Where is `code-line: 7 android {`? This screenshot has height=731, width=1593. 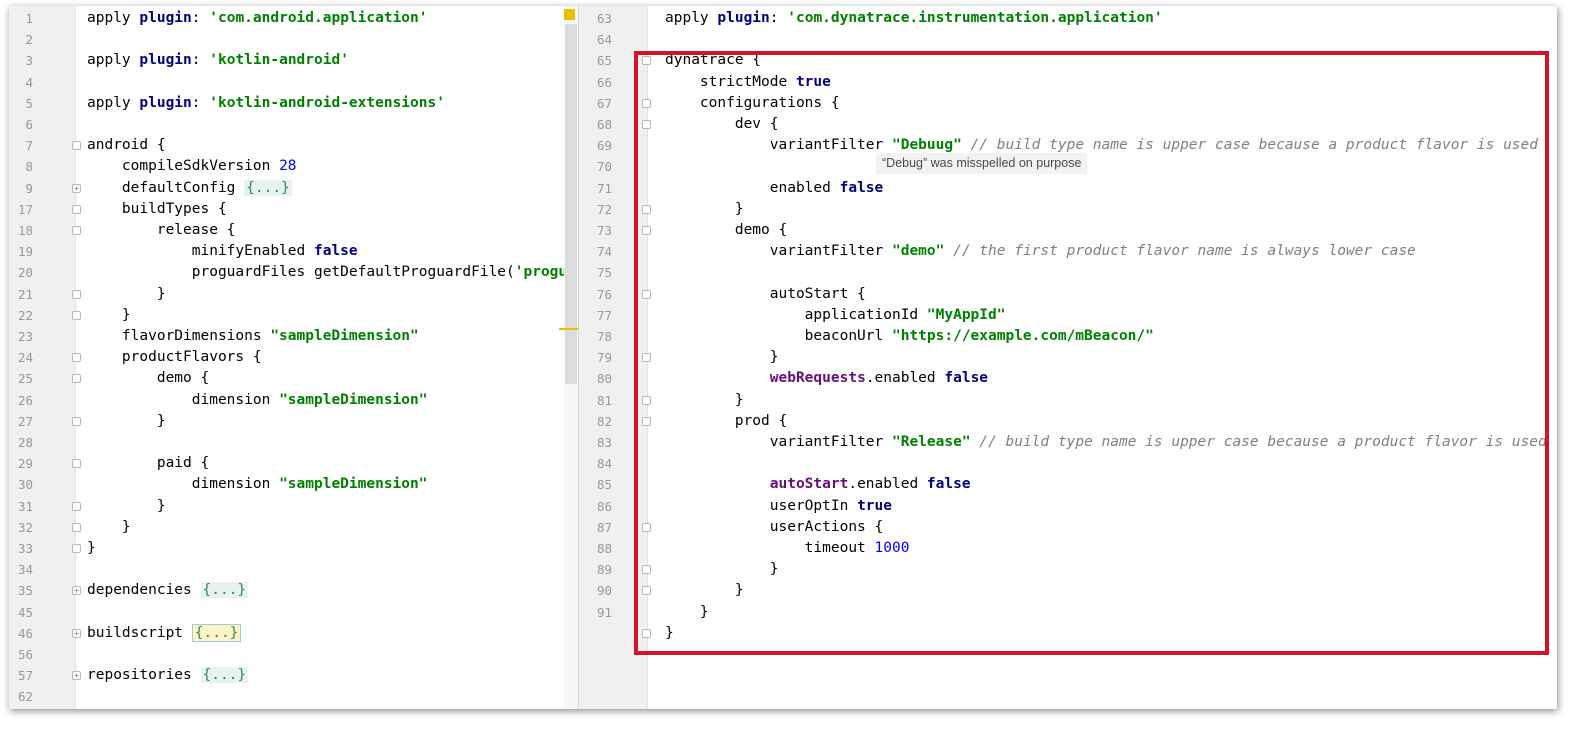 code-line: 7 android { is located at coordinates (293, 145).